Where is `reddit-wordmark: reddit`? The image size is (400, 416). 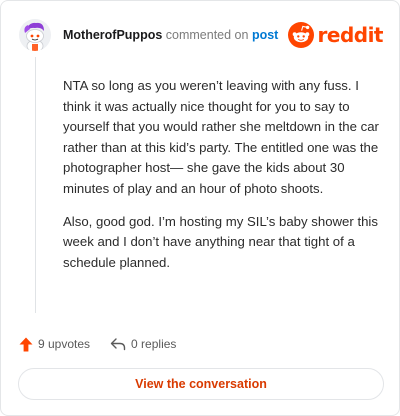 reddit-wordmark: reddit is located at coordinates (350, 35).